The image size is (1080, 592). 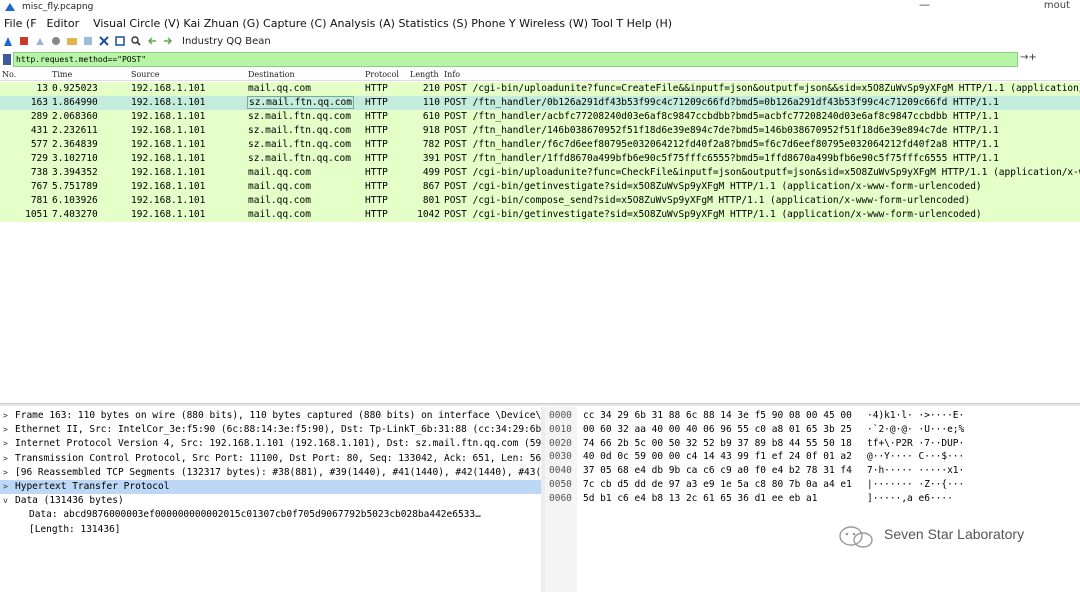 I want to click on menu-edit: Editor, so click(x=63, y=23).